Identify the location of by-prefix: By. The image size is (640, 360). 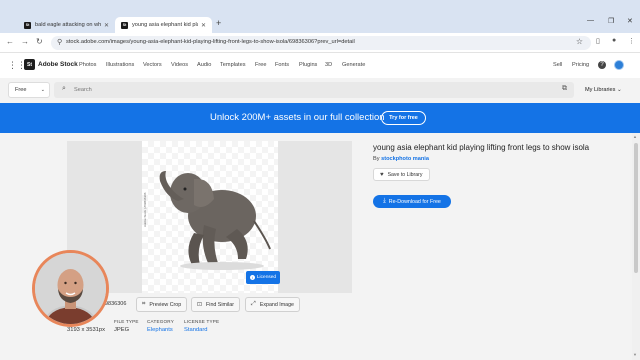
(376, 159).